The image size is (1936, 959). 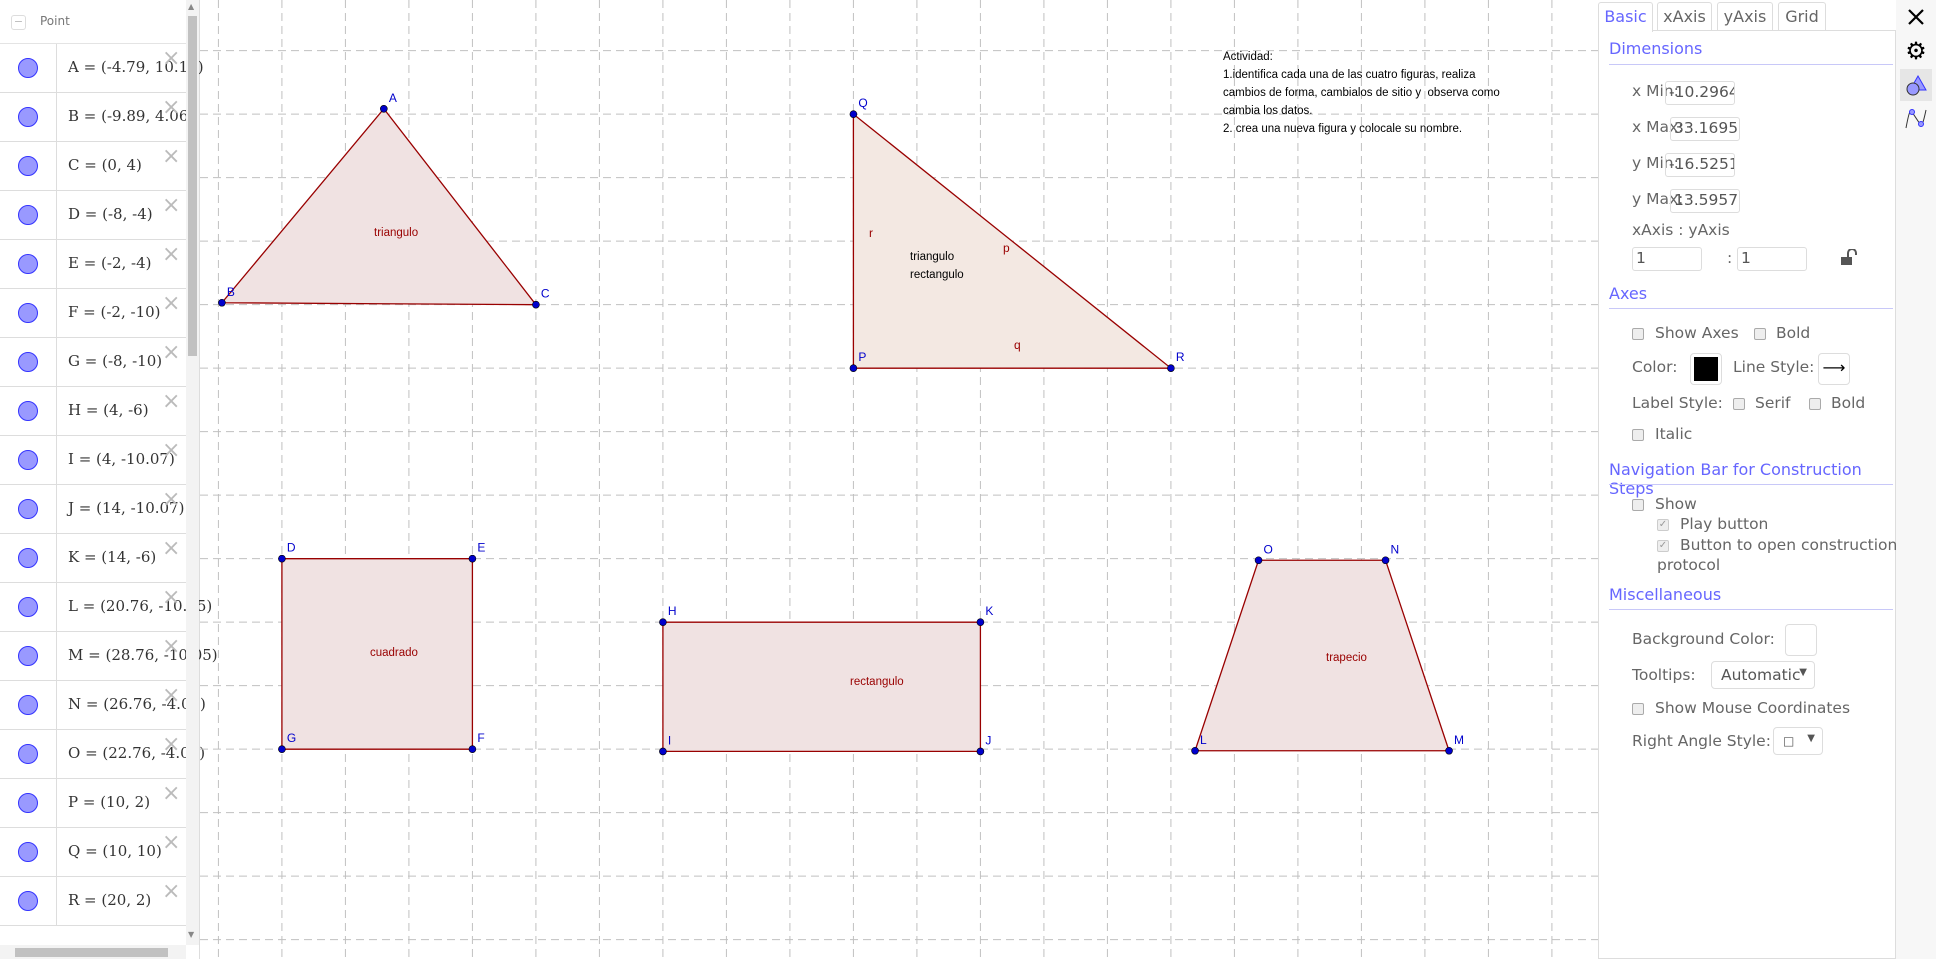 I want to click on xmax-input: 33.1695, so click(x=1705, y=129).